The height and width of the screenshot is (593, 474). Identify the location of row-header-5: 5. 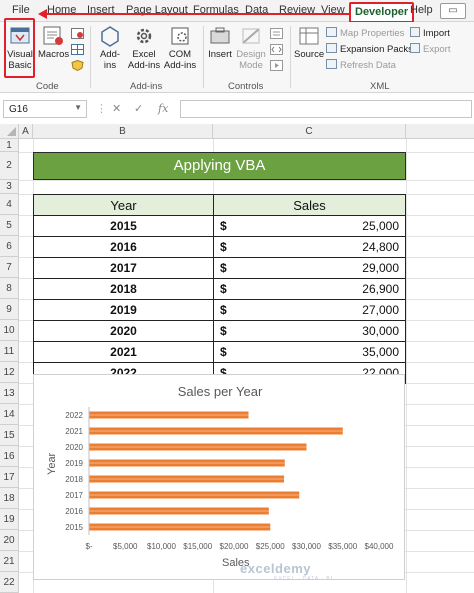
(9, 225).